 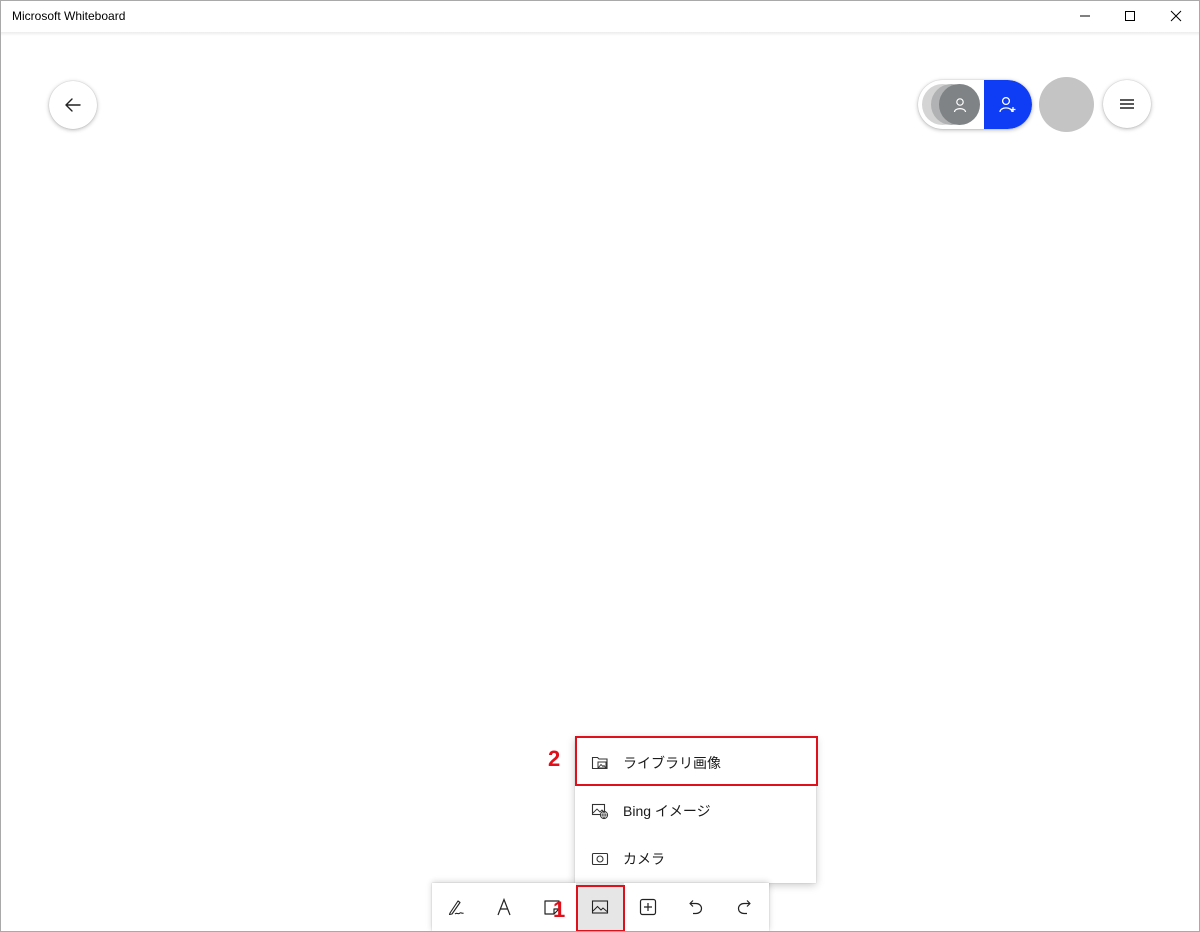 I want to click on close-button, so click(x=1176, y=16).